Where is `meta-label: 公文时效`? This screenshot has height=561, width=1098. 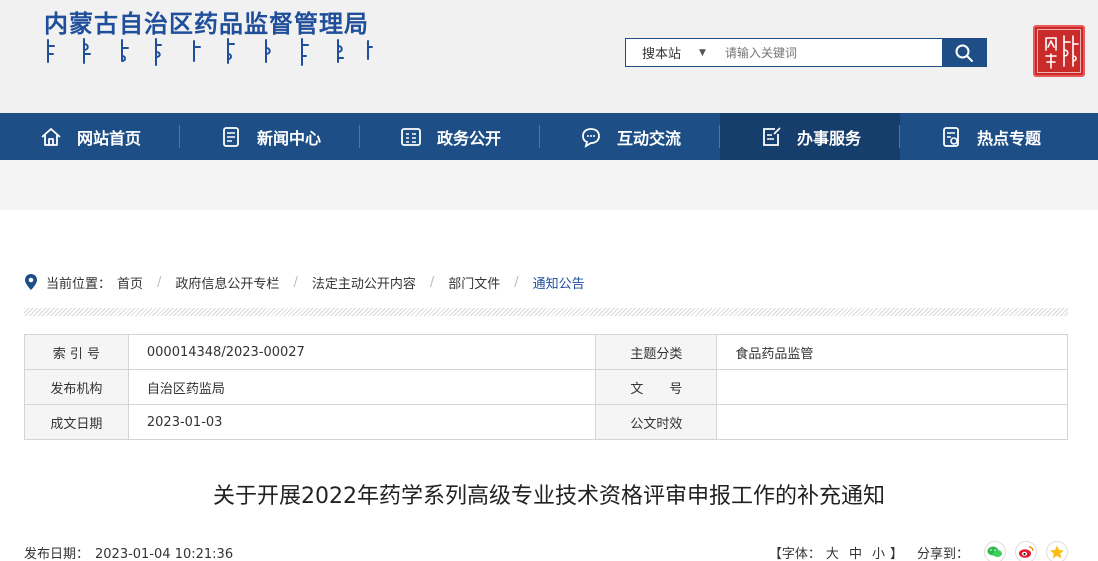 meta-label: 公文时效 is located at coordinates (656, 422).